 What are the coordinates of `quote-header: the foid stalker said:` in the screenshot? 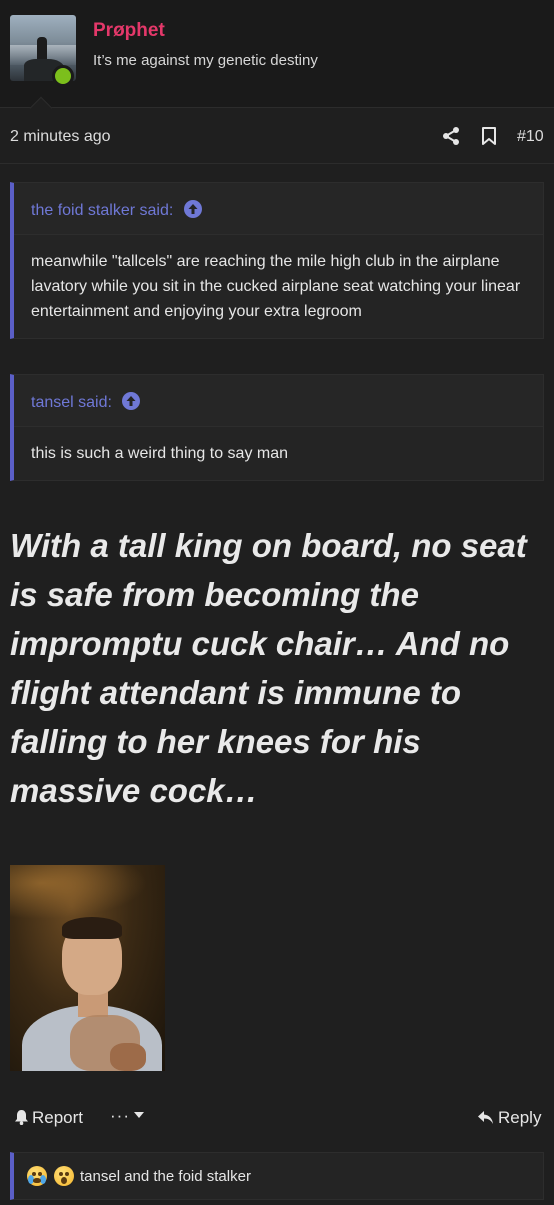 It's located at (278, 209).